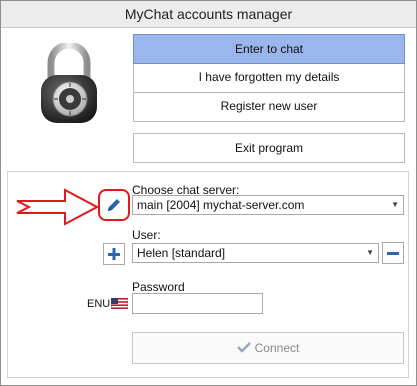 This screenshot has height=386, width=417. I want to click on server-select-value: main [2004] mychat-server.com, so click(221, 205).